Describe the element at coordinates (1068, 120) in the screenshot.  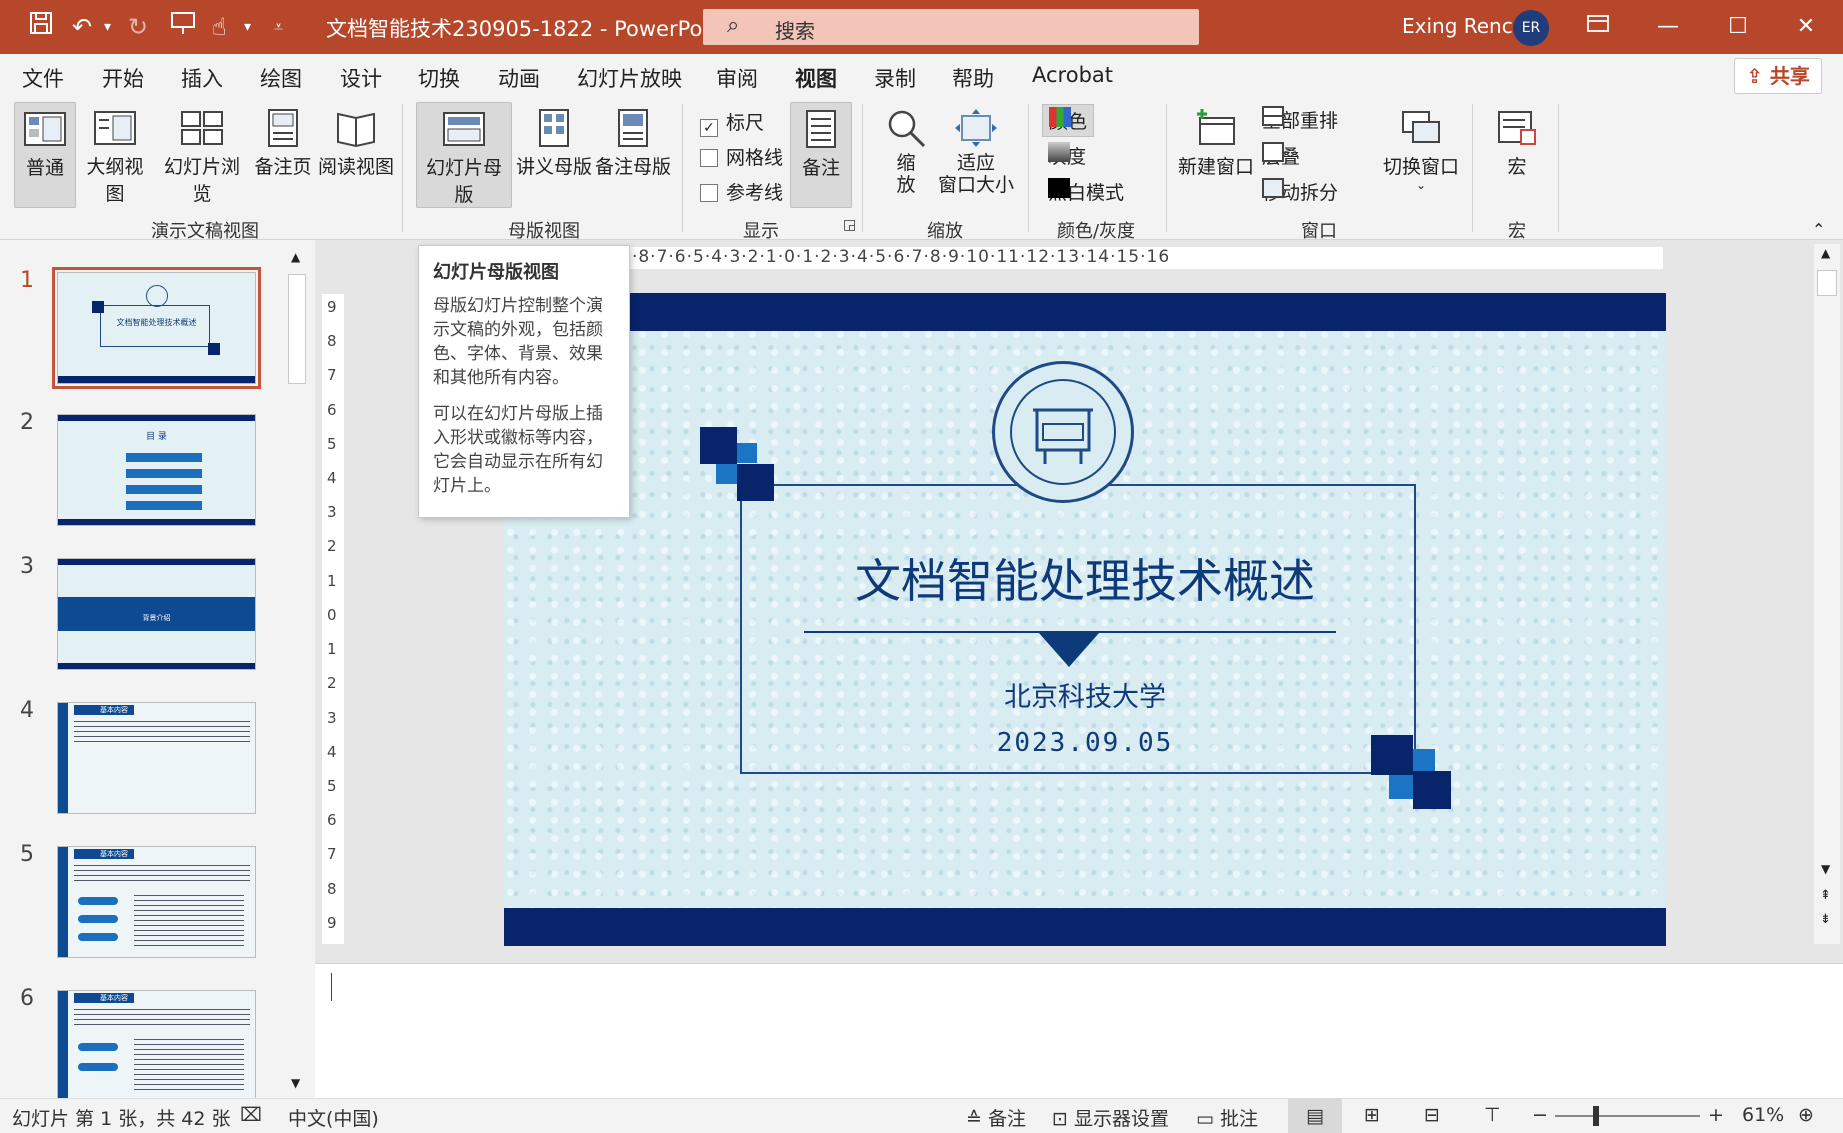
I see `color-button: 颜色` at that location.